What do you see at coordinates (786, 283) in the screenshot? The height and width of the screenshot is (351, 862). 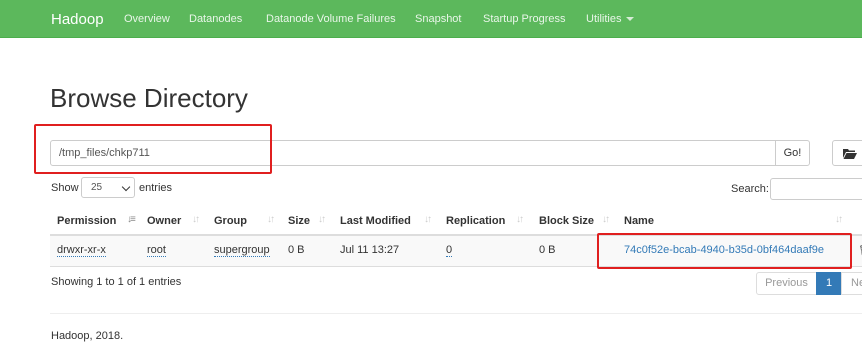 I see `pagination-previous: Previous` at bounding box center [786, 283].